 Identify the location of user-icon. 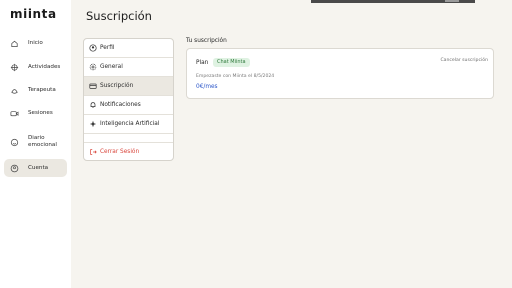
(93, 48).